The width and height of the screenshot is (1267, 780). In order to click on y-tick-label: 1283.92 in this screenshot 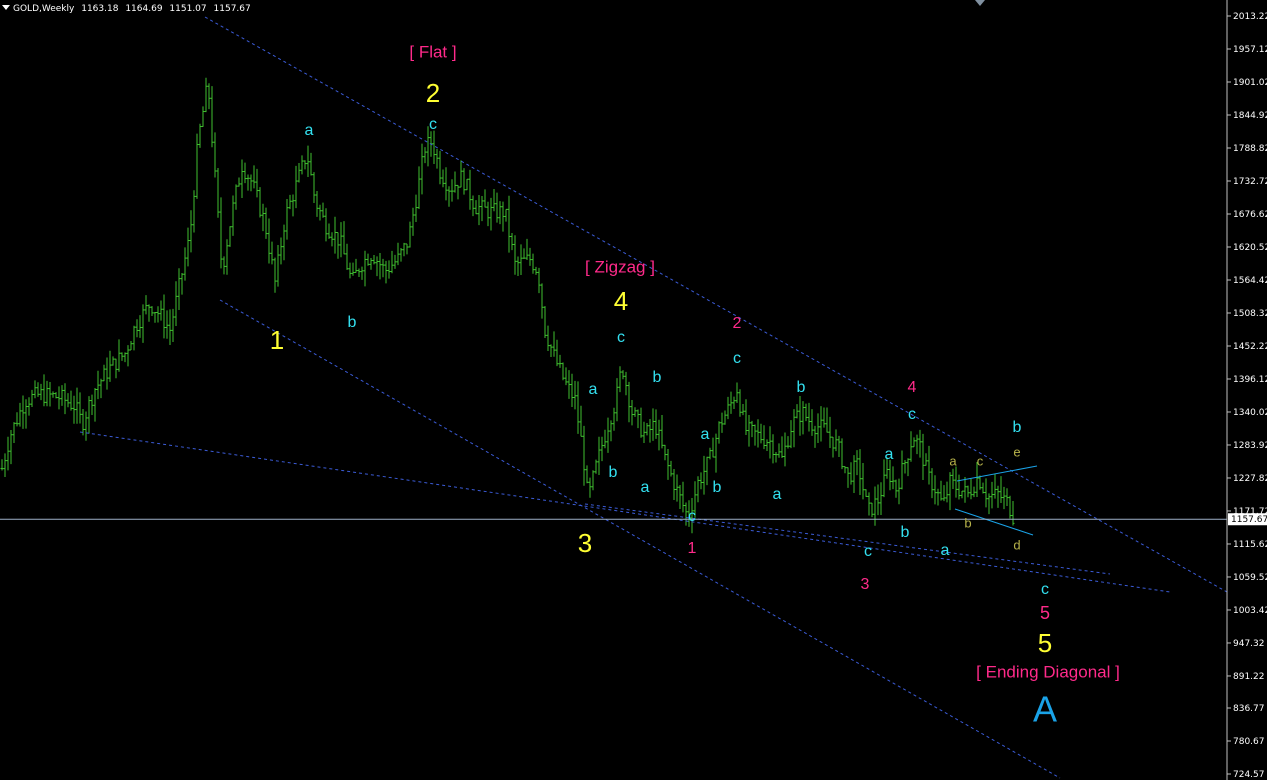, I will do `click(1250, 446)`.